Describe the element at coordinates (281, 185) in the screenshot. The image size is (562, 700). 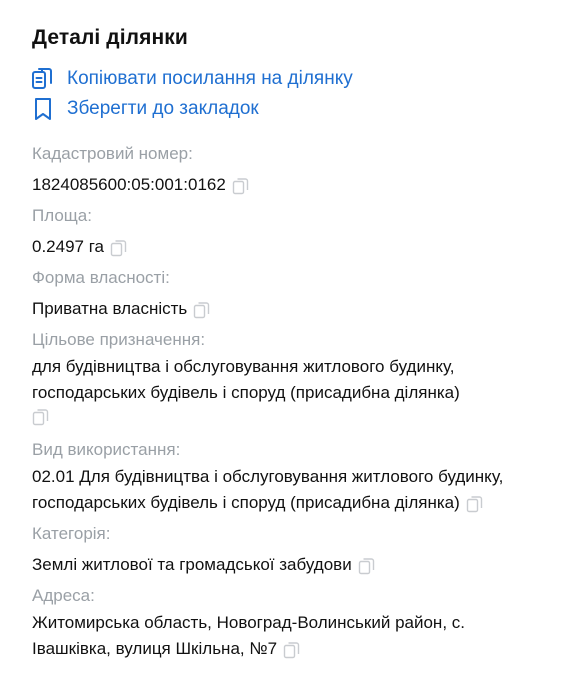
I see `cadastral-value-row: 1824085600:05:001:0162` at that location.